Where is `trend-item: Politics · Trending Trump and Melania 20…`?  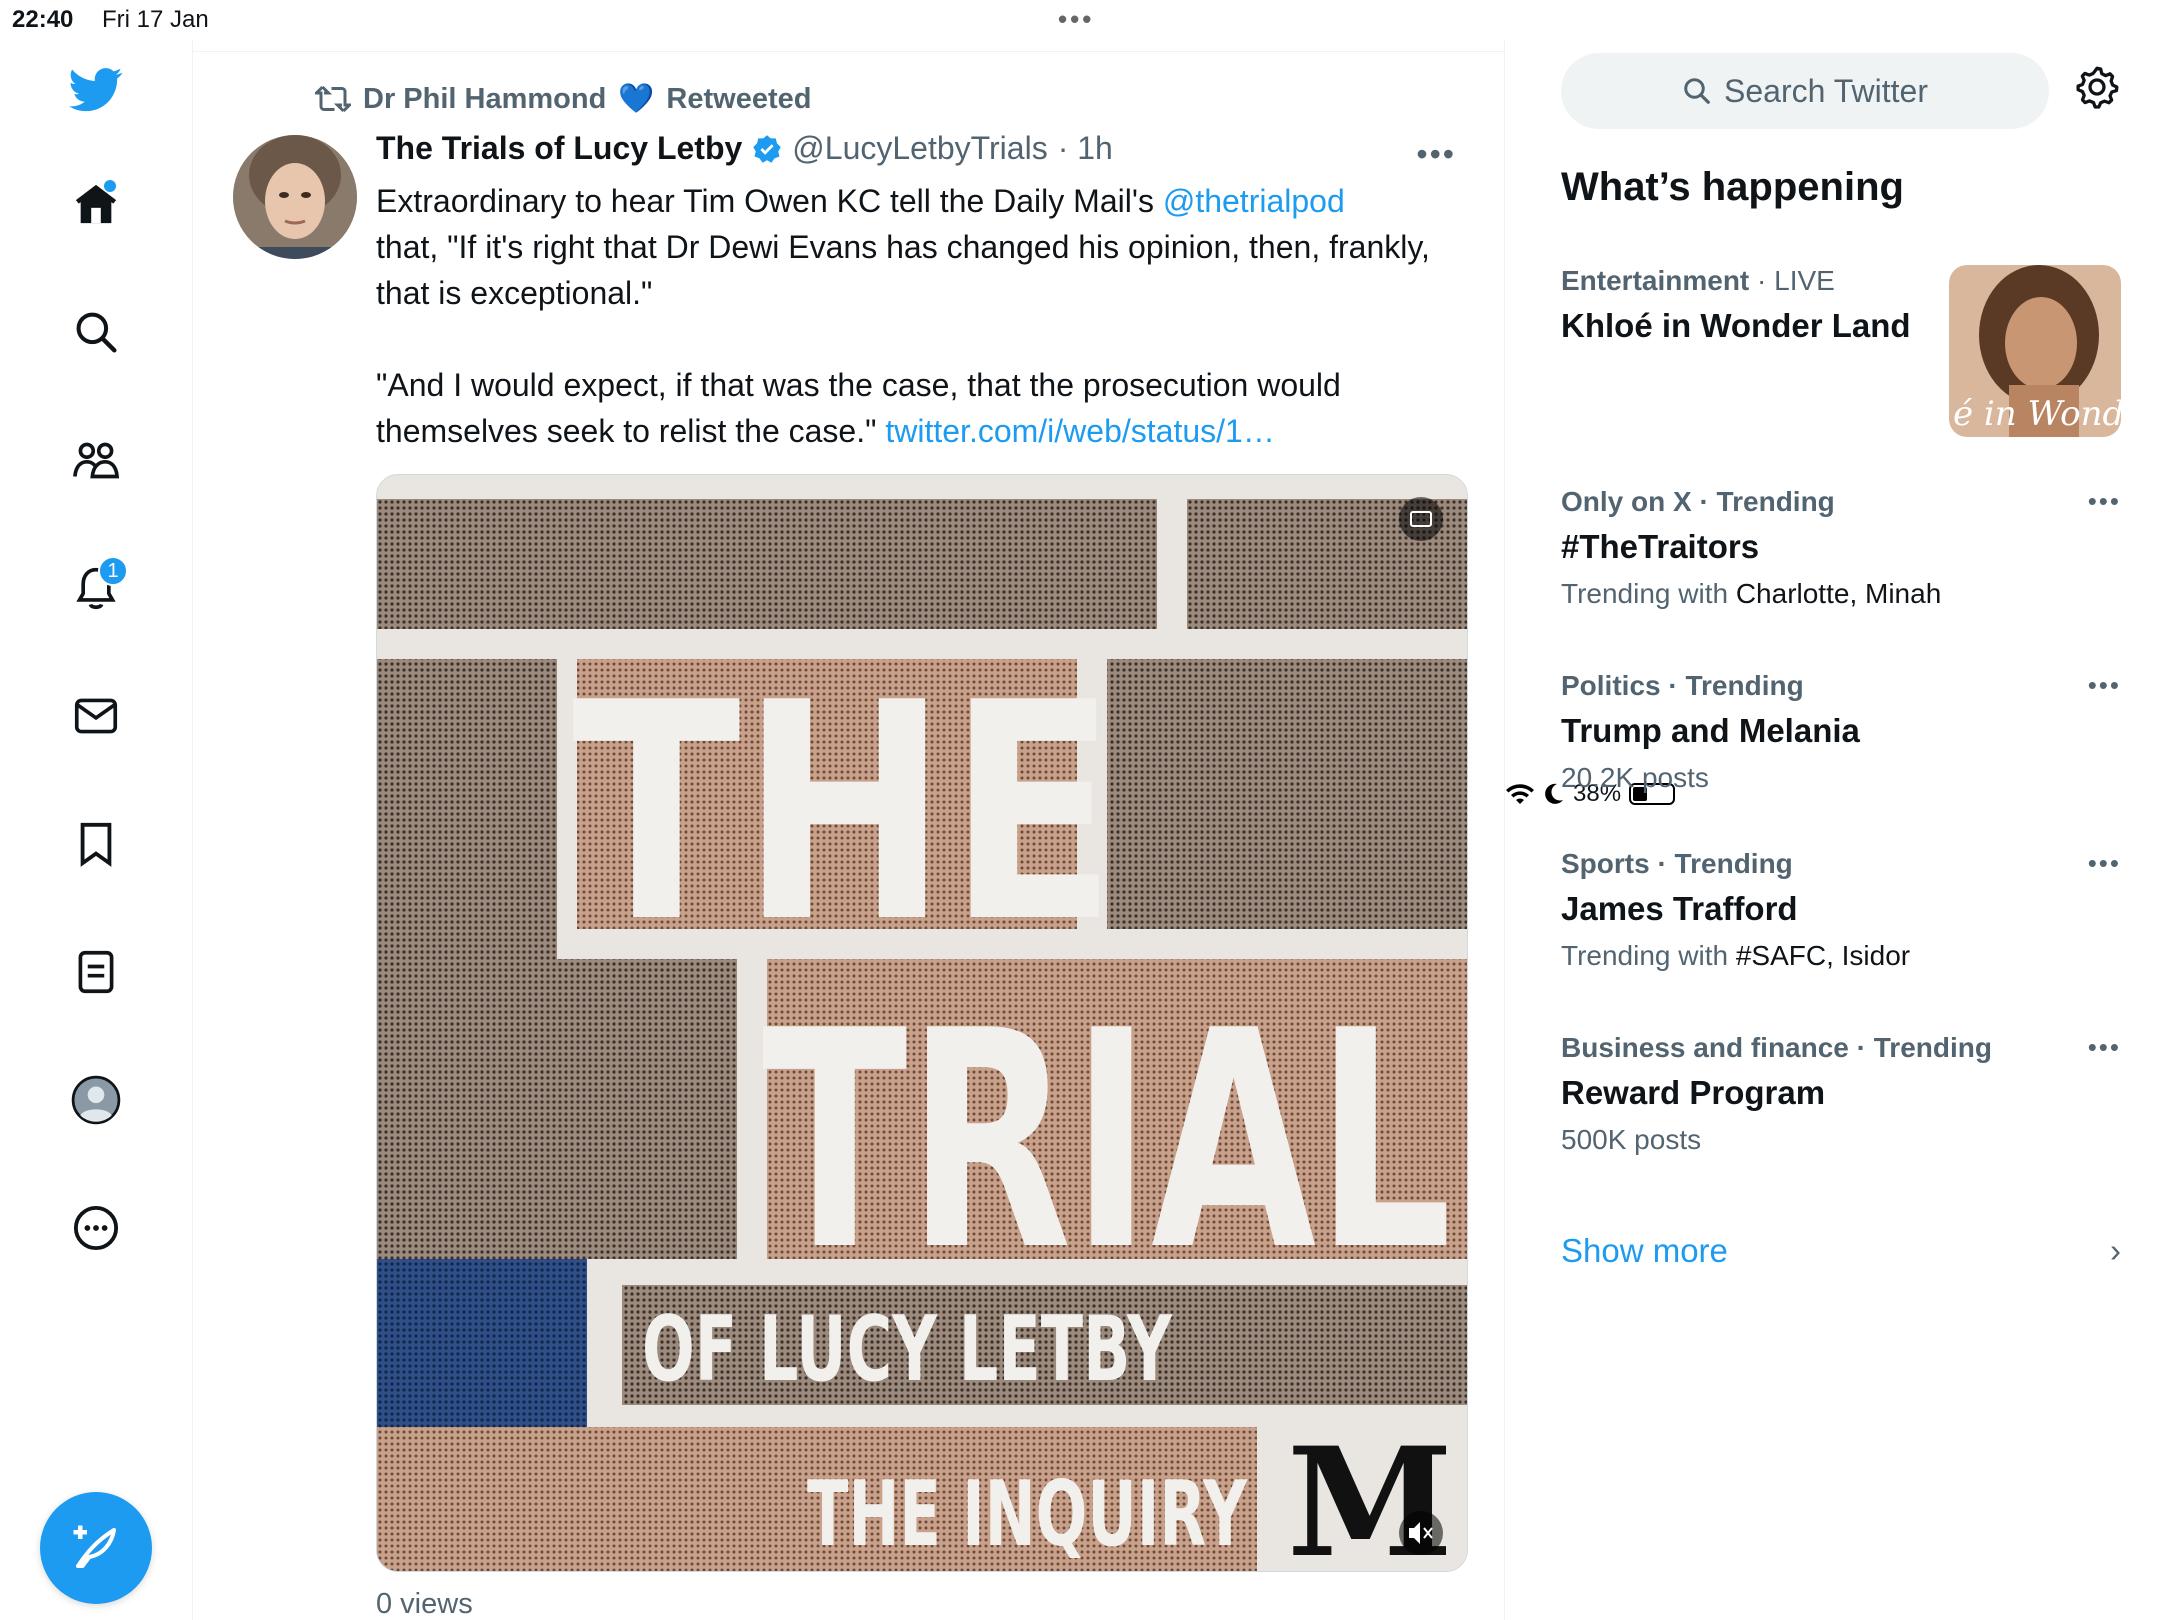
trend-item: Politics · Trending Trump and Melania 20… is located at coordinates (1841, 732).